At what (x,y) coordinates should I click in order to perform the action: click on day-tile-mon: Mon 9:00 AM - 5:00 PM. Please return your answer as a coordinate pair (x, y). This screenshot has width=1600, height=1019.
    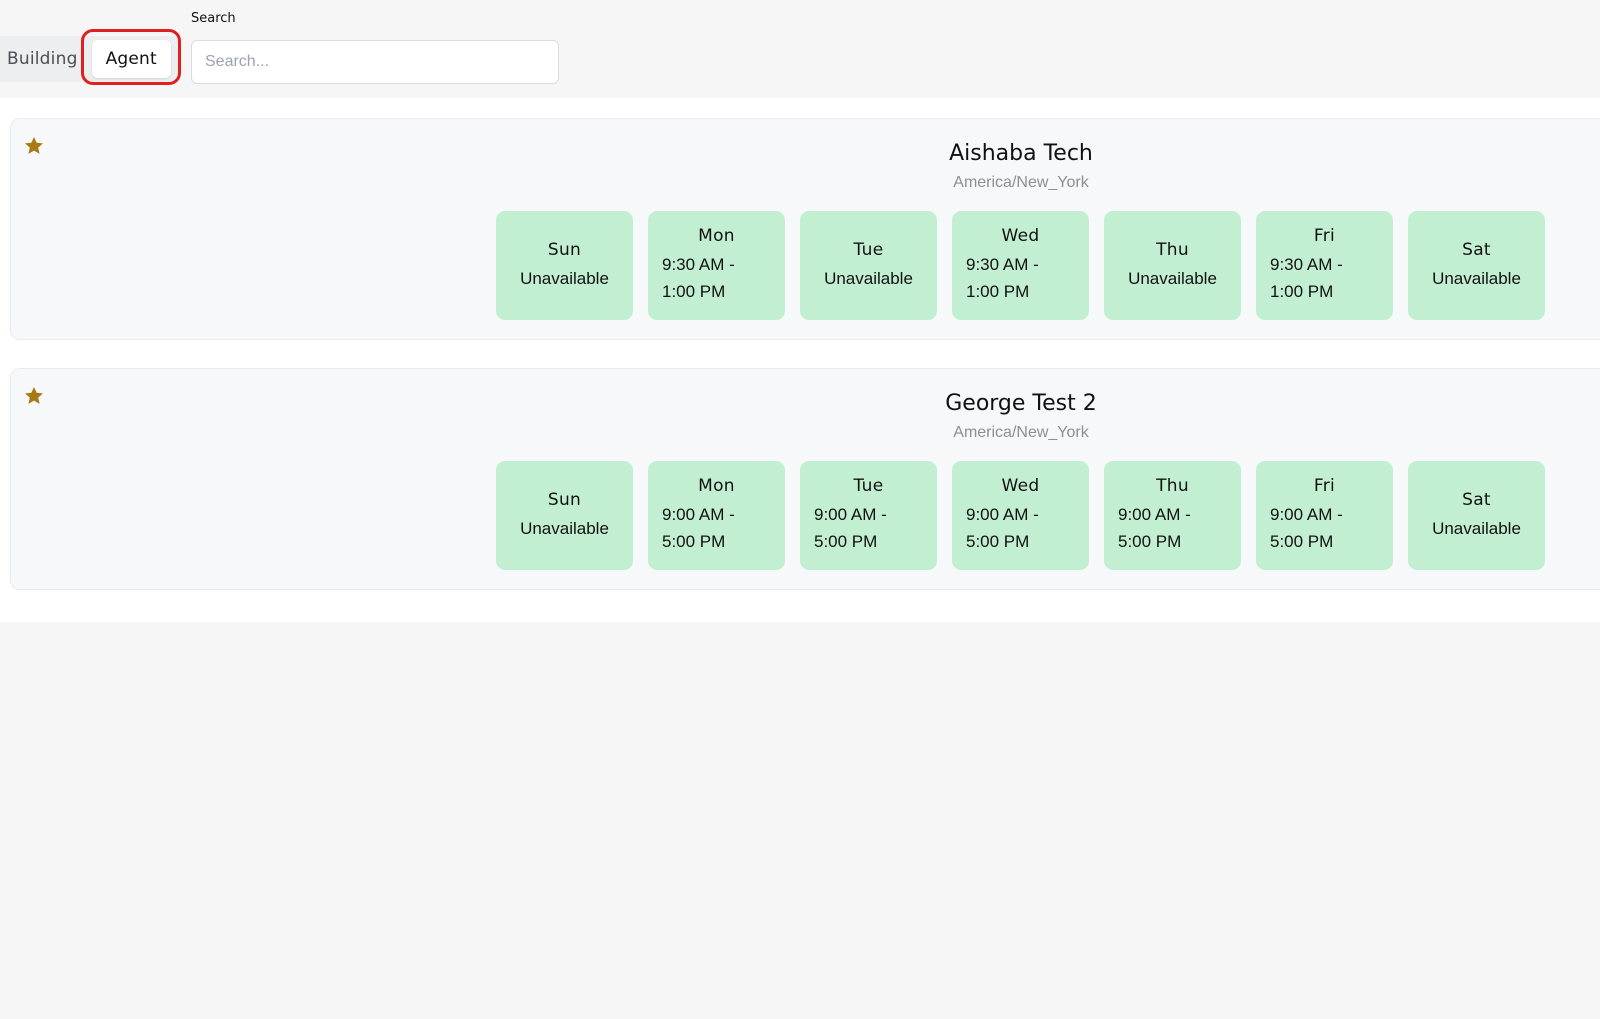
    Looking at the image, I should click on (716, 515).